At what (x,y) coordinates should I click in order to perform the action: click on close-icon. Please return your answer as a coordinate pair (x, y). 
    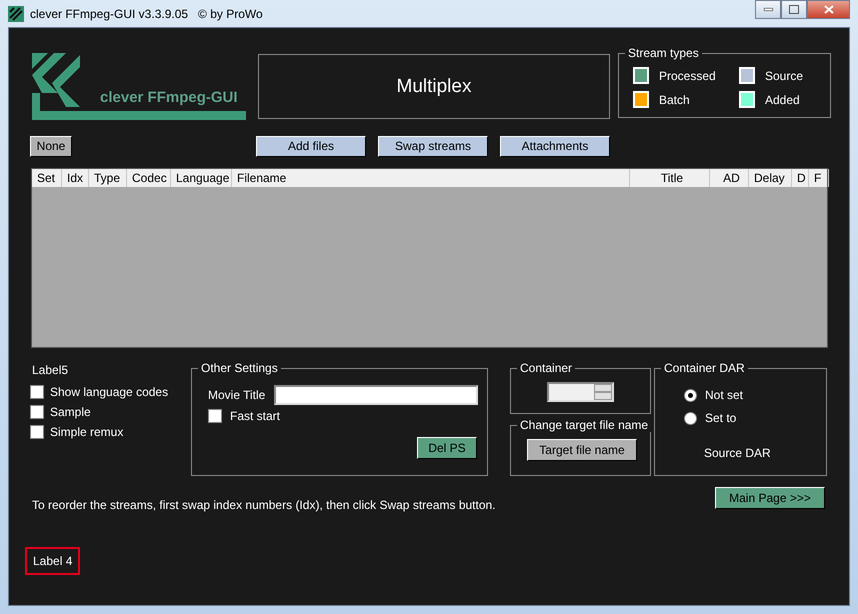
    Looking at the image, I should click on (829, 9).